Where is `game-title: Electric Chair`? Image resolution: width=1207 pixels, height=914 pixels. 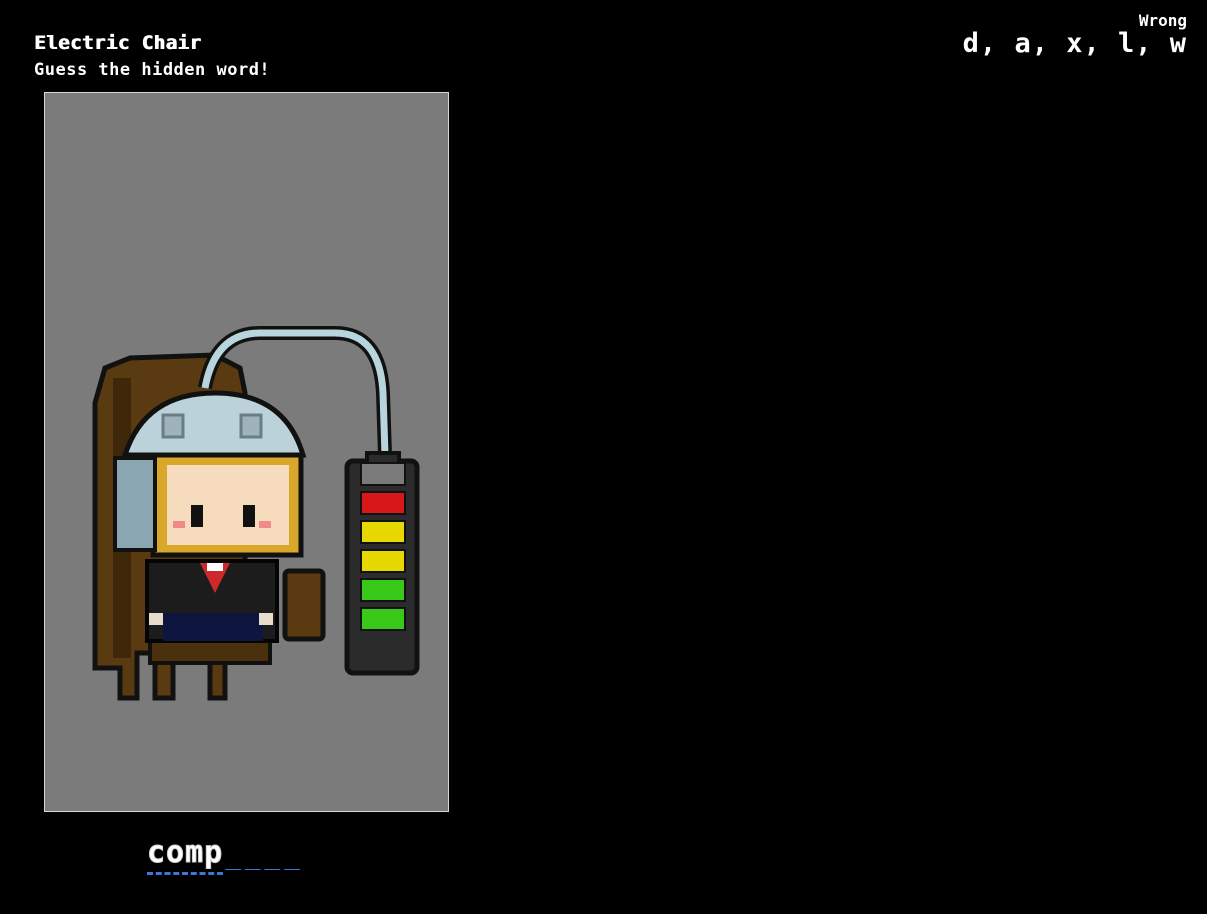 game-title: Electric Chair is located at coordinates (118, 43).